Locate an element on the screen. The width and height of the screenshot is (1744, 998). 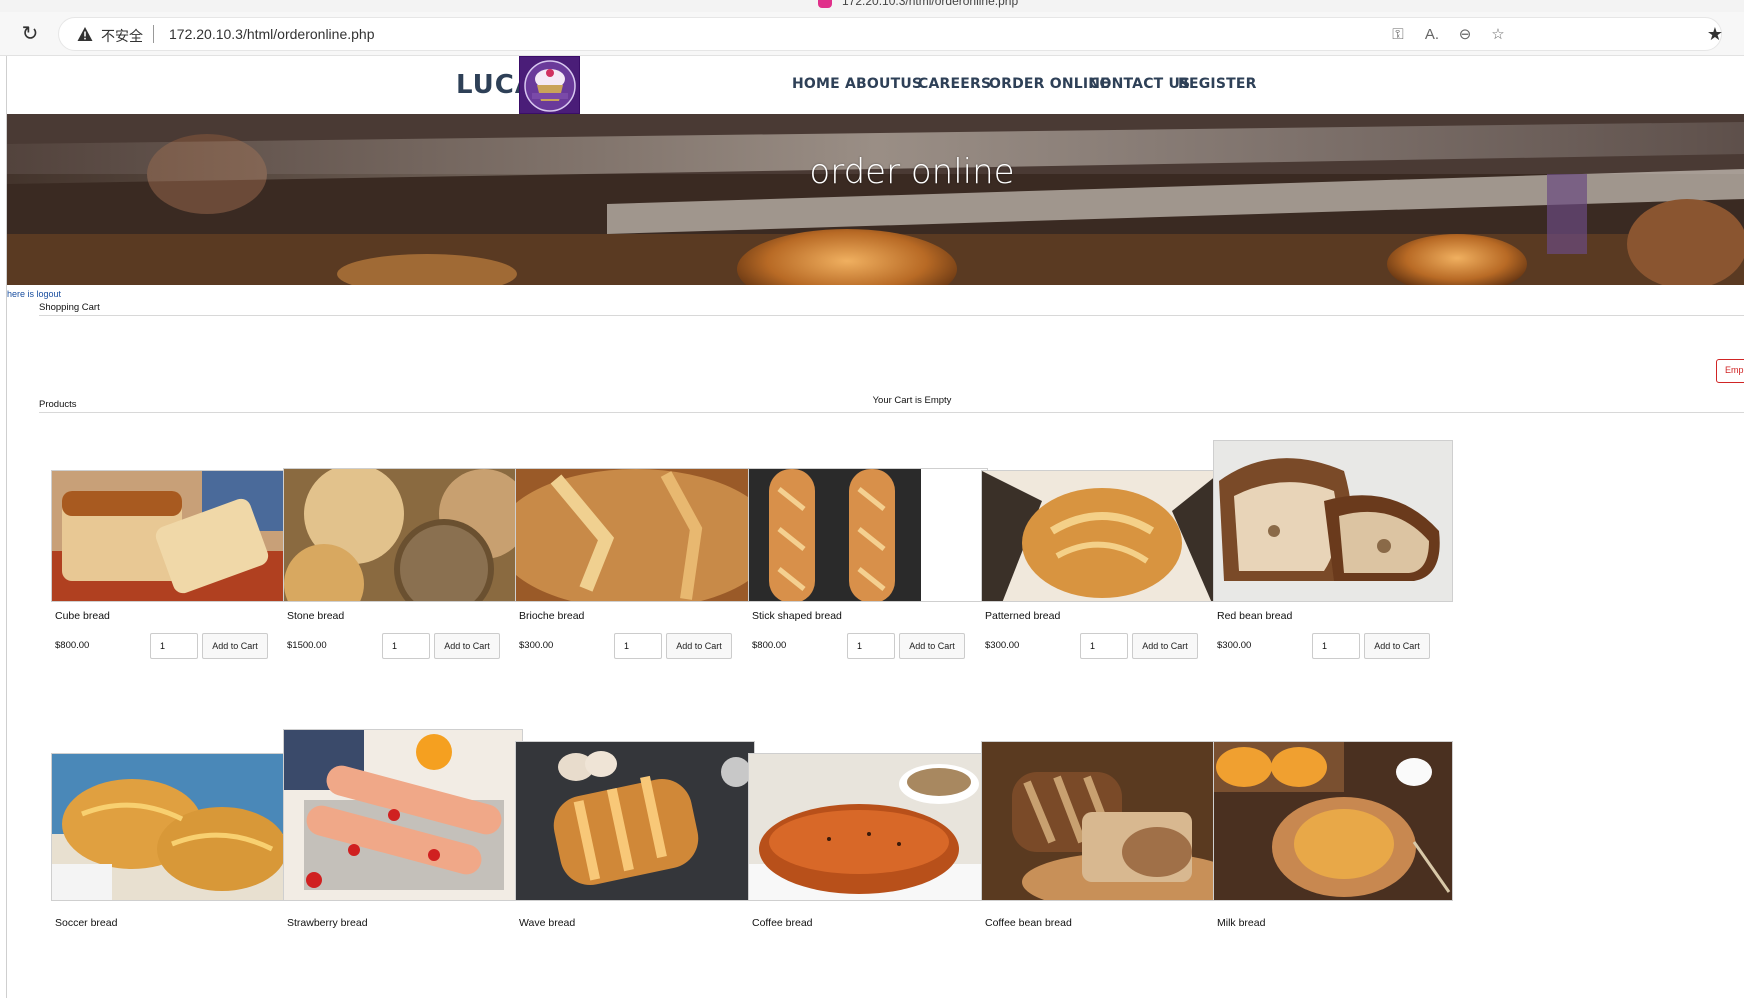
product-price: $1500.00 is located at coordinates (307, 645).